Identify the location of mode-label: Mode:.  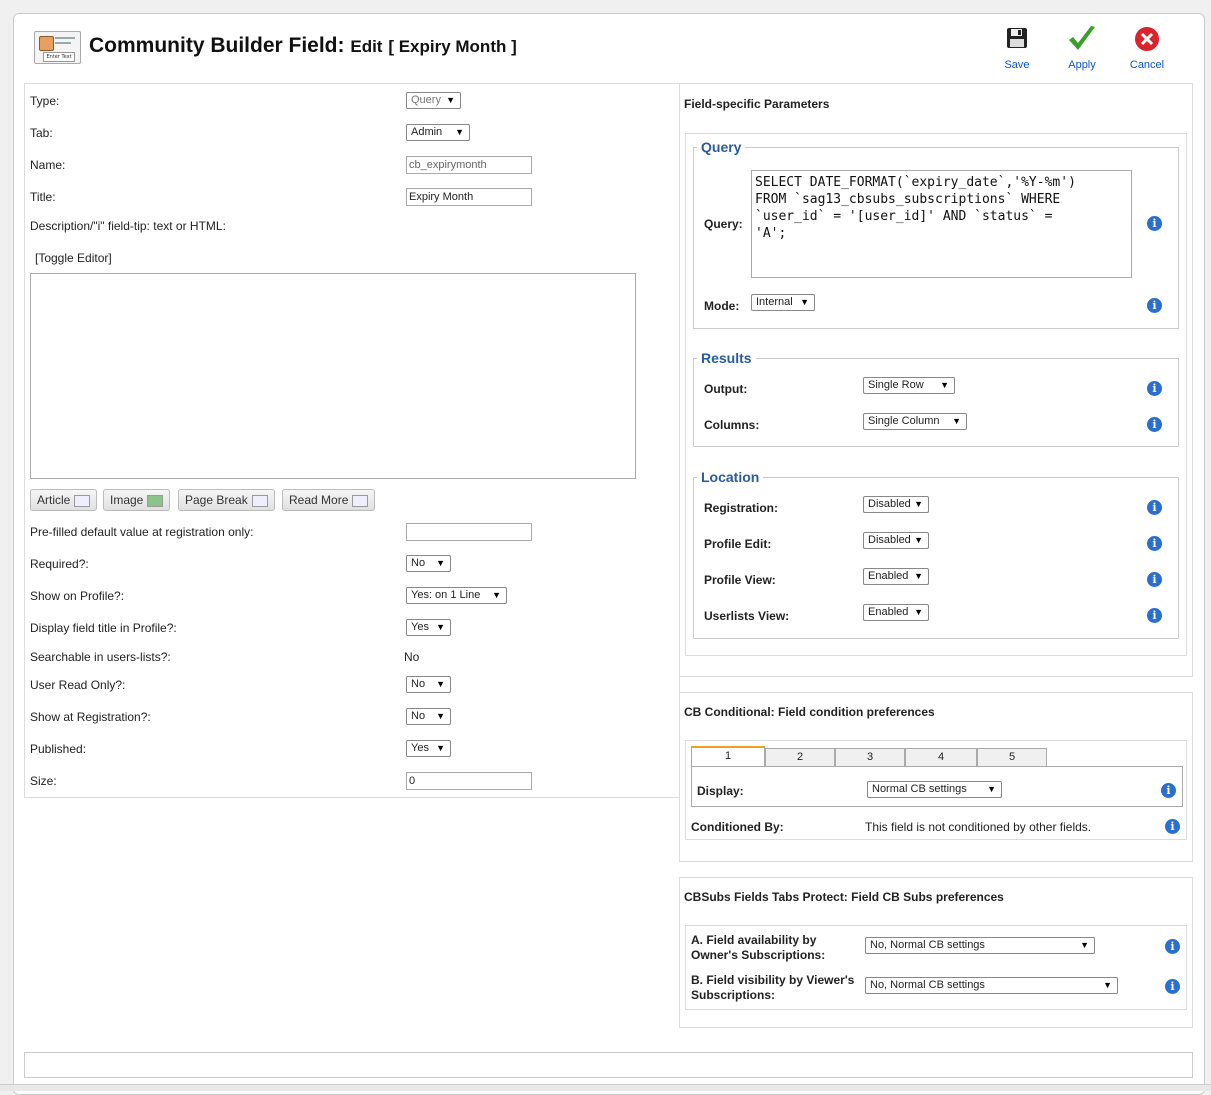
(722, 306).